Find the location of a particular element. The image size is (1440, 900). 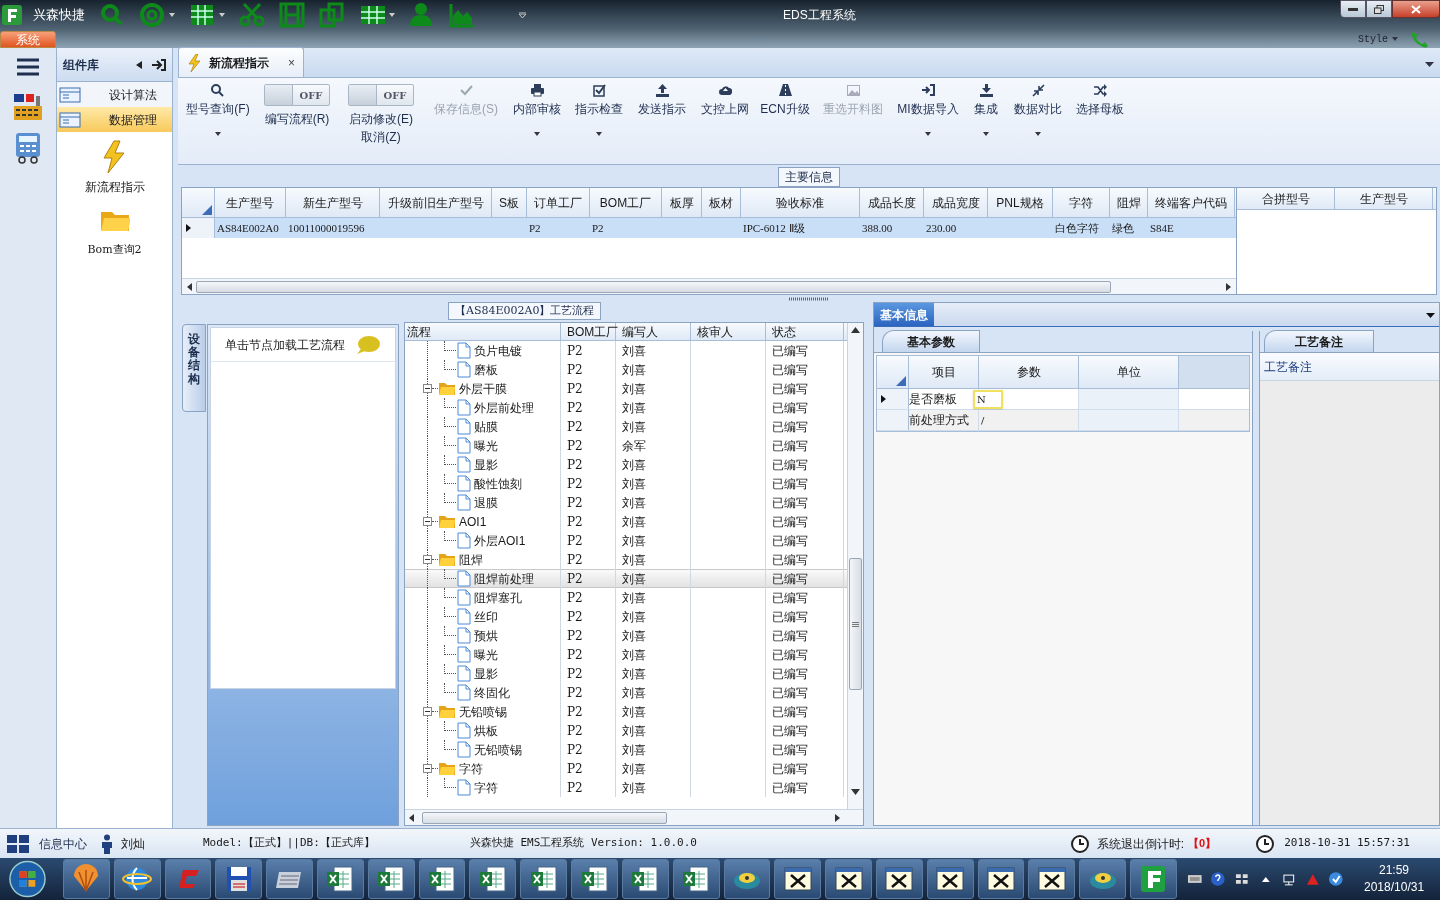

ribbon-button: 选择母板 is located at coordinates (1100, 101).